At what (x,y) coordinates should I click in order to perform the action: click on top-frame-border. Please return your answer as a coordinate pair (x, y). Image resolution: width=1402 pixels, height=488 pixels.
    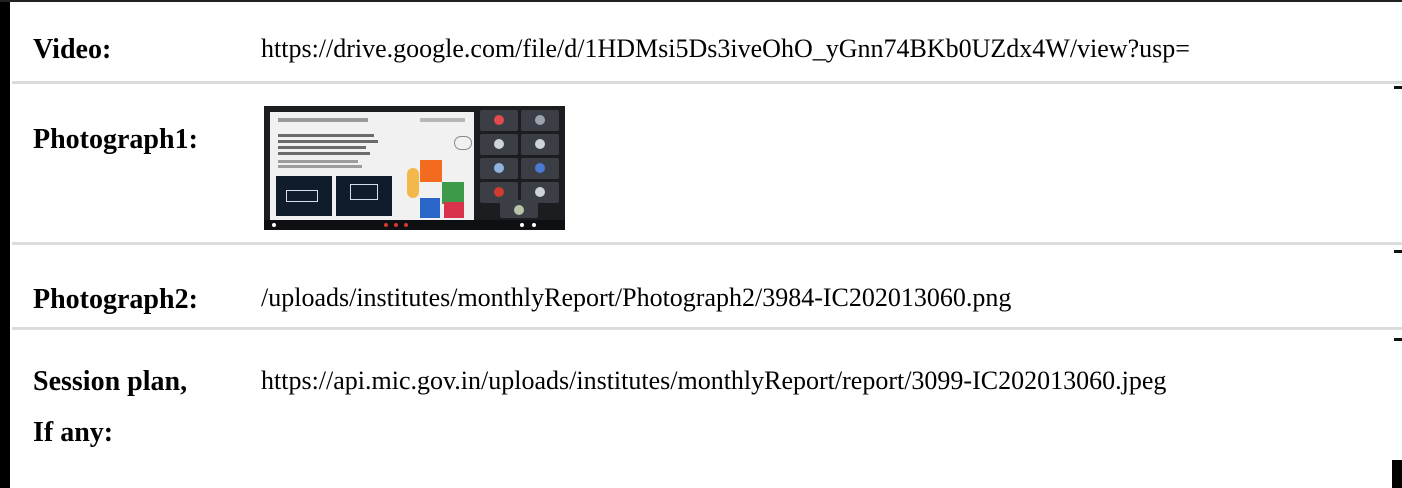
    Looking at the image, I should click on (701, 1).